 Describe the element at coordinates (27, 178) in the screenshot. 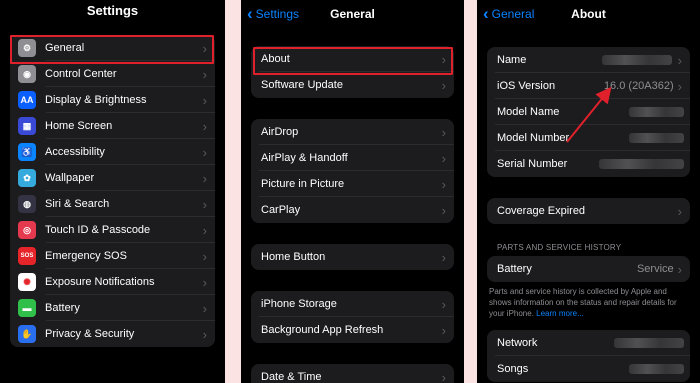

I see `wallpaper-icon: ✿` at that location.